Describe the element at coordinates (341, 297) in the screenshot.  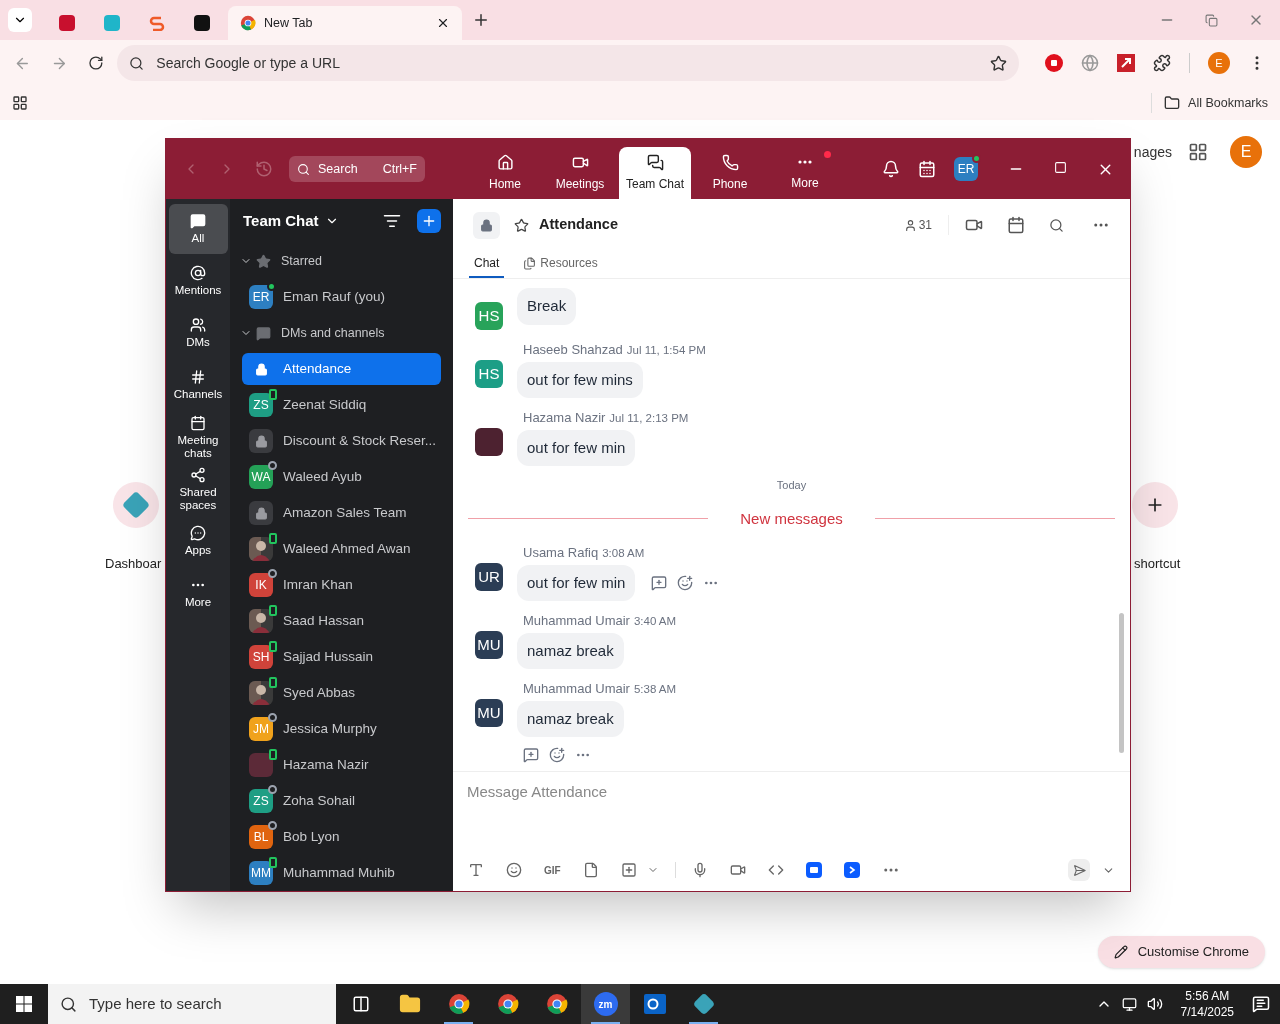
I see `chat-list-item: ER Eman Rauf (you)` at that location.